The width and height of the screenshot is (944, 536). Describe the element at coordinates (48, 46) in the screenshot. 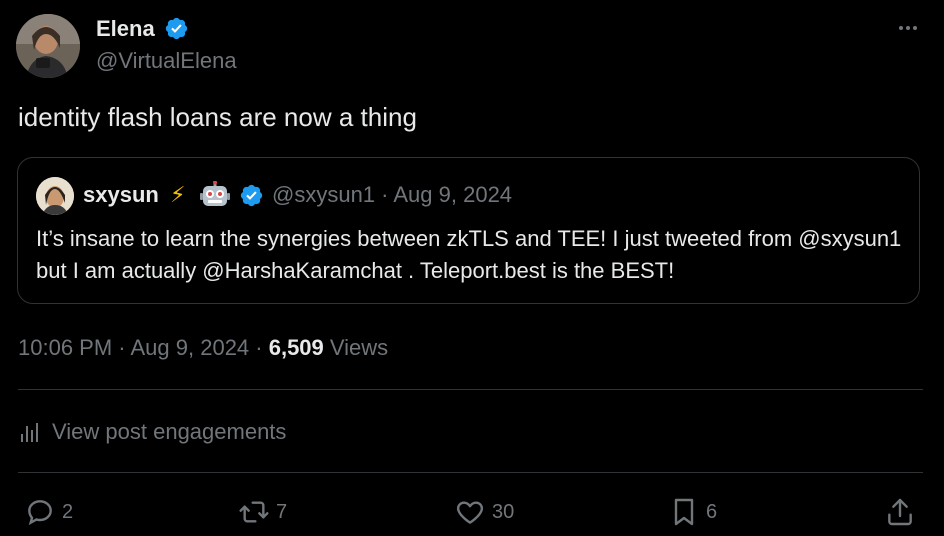

I see `author-avatar` at that location.